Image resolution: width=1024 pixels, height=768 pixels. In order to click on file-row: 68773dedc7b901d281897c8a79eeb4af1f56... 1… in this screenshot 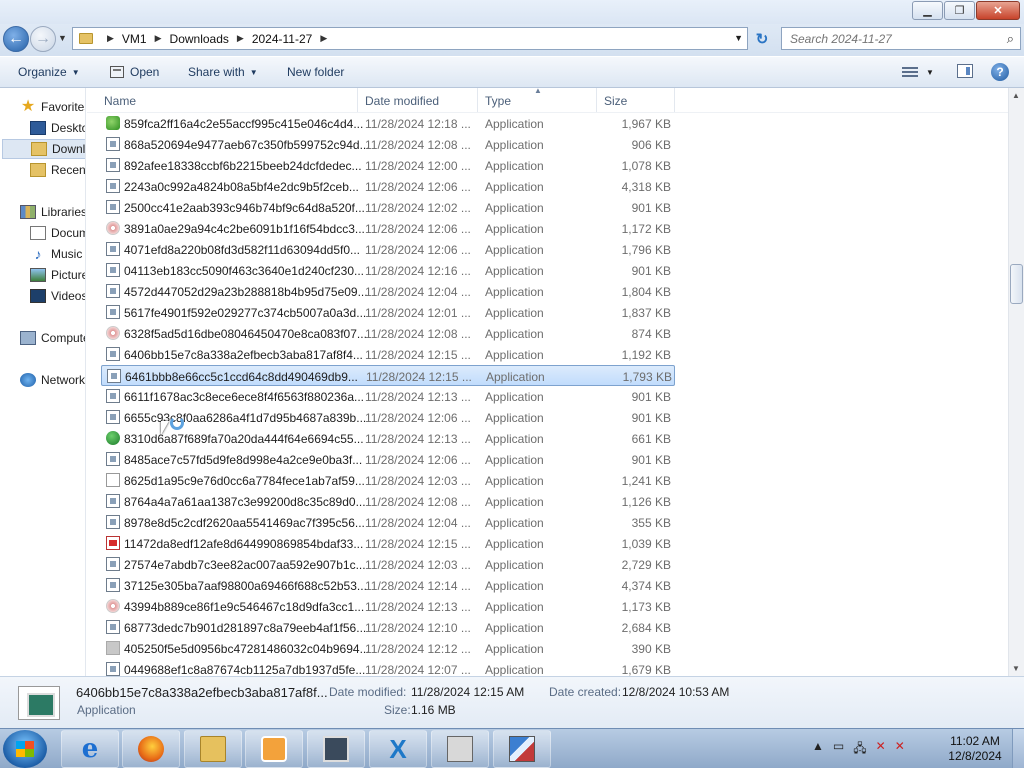, I will do `click(388, 627)`.